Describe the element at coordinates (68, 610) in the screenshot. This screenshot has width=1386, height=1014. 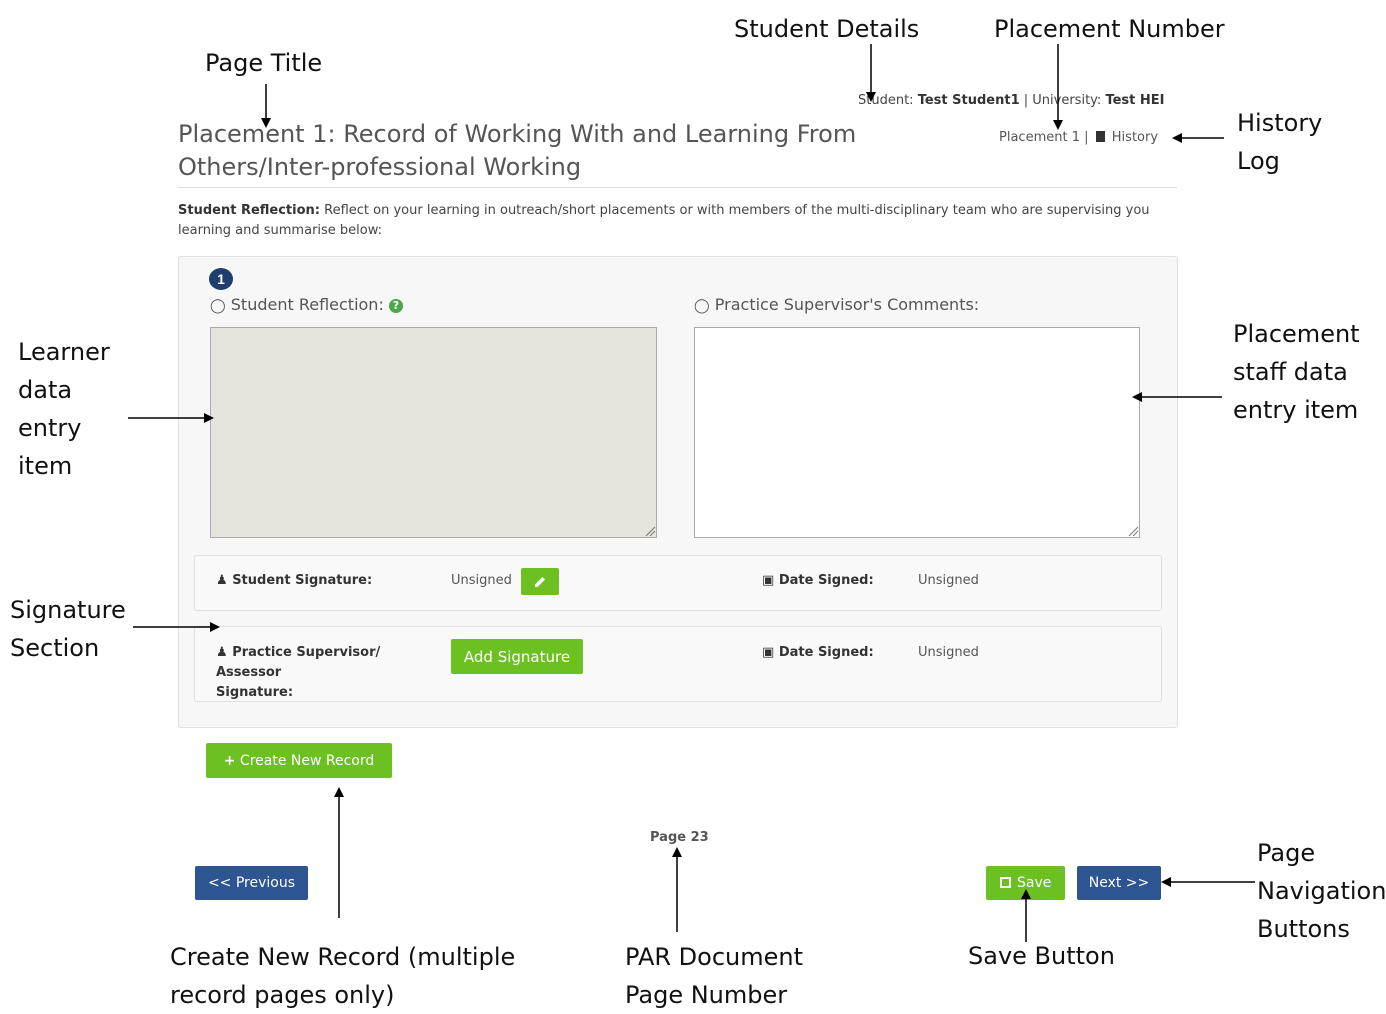
I see `annotation-signature-line: Signature` at that location.